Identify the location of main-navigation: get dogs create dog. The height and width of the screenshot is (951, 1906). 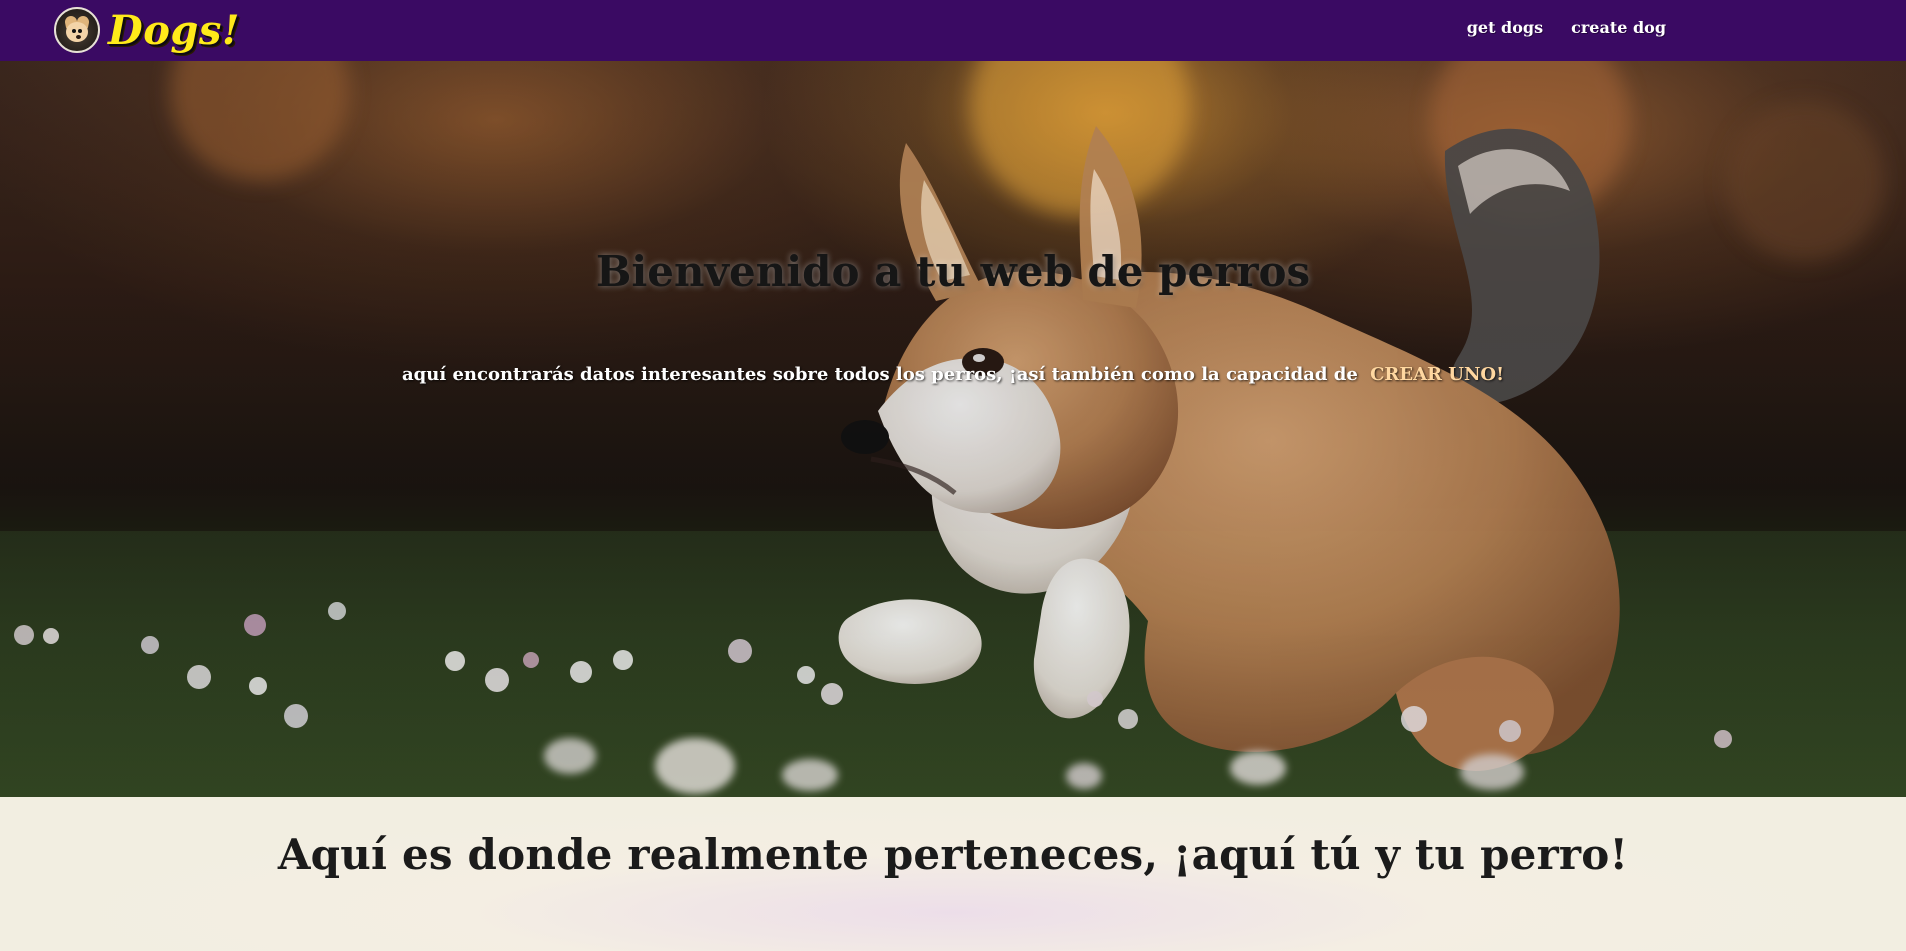
(1566, 27).